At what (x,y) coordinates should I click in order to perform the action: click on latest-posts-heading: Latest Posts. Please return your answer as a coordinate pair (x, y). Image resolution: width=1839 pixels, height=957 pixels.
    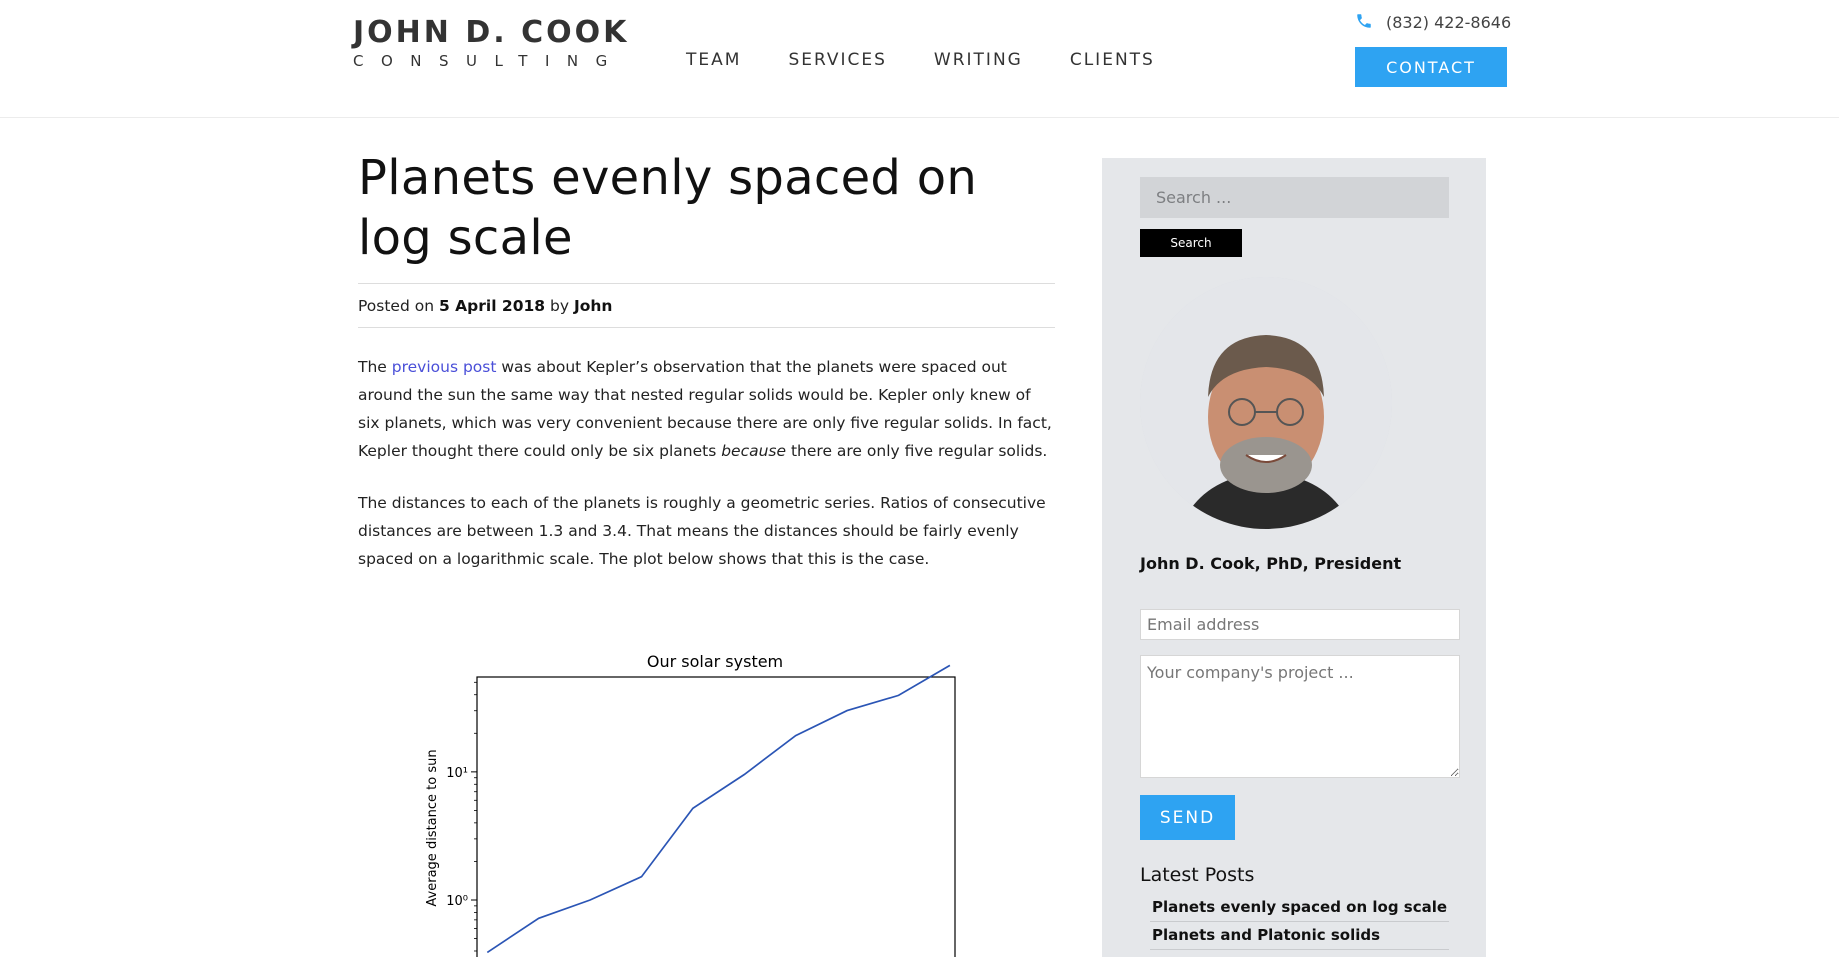
    Looking at the image, I should click on (1197, 875).